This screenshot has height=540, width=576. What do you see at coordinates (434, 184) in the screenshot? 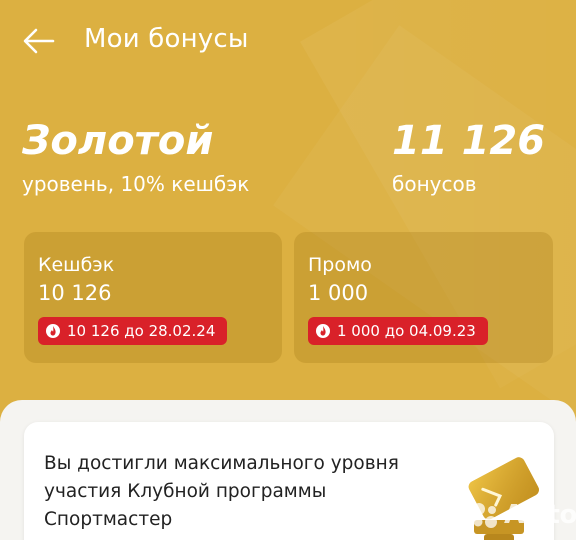
I see `bonus-total-label: бонусов` at bounding box center [434, 184].